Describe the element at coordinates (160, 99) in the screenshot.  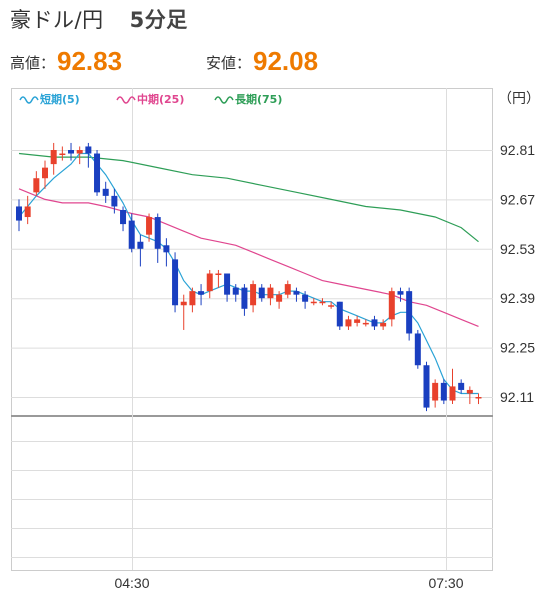
I see `legend-label: 中期(25)` at that location.